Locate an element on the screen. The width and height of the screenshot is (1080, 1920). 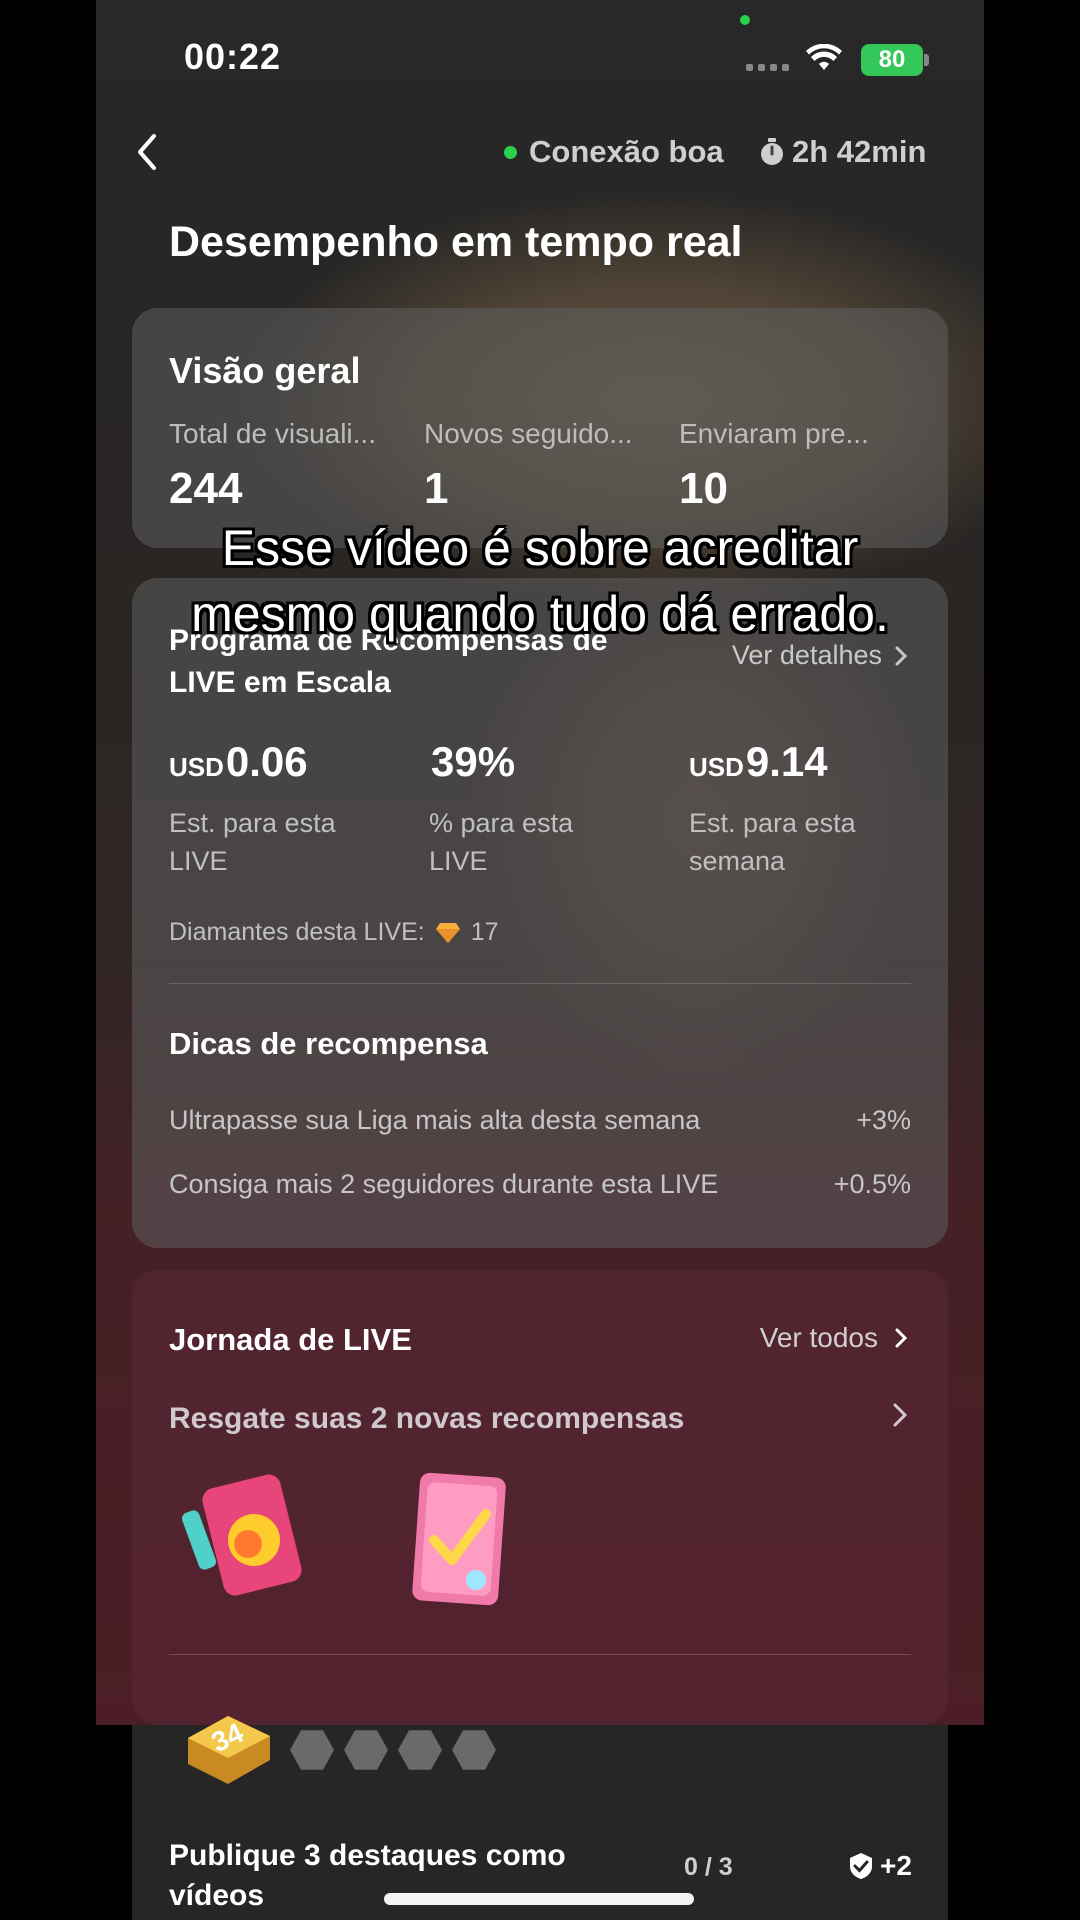
view-all-link: Ver todos is located at coordinates (834, 1338).